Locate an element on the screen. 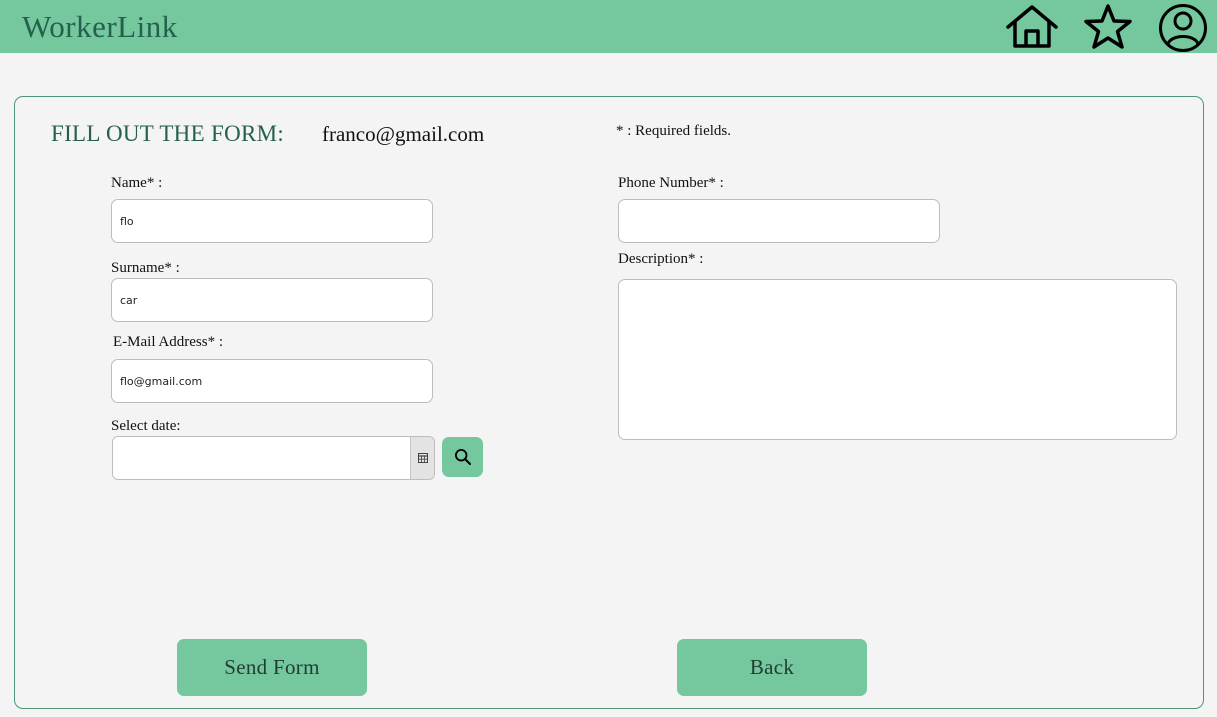 This screenshot has width=1217, height=717. date-input is located at coordinates (261, 458).